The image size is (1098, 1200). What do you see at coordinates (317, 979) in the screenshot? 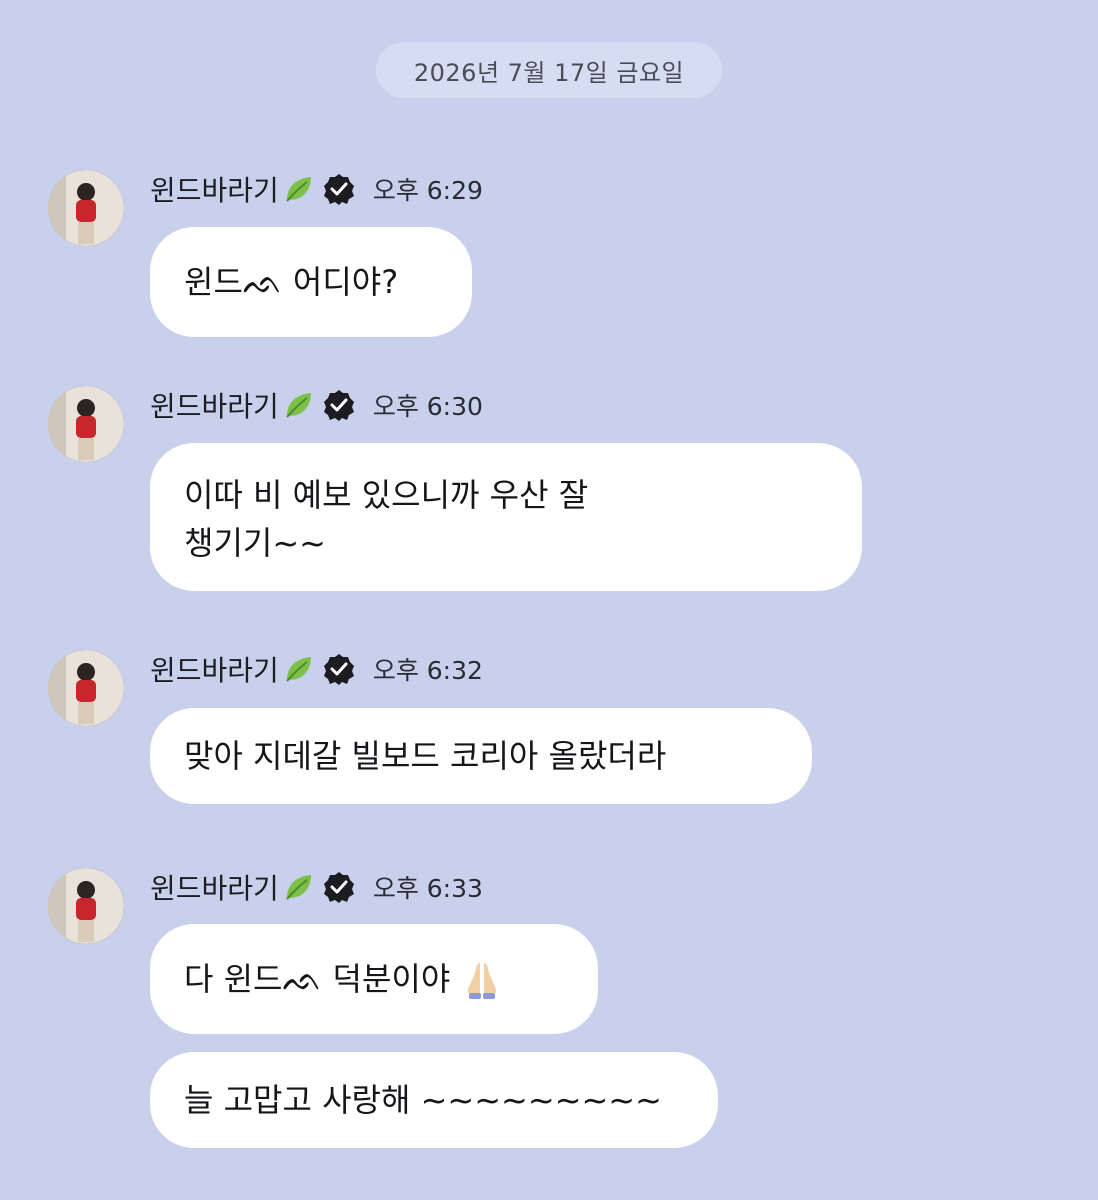
I see `message-text: 다 윈드ᨒ 덕분이야` at bounding box center [317, 979].